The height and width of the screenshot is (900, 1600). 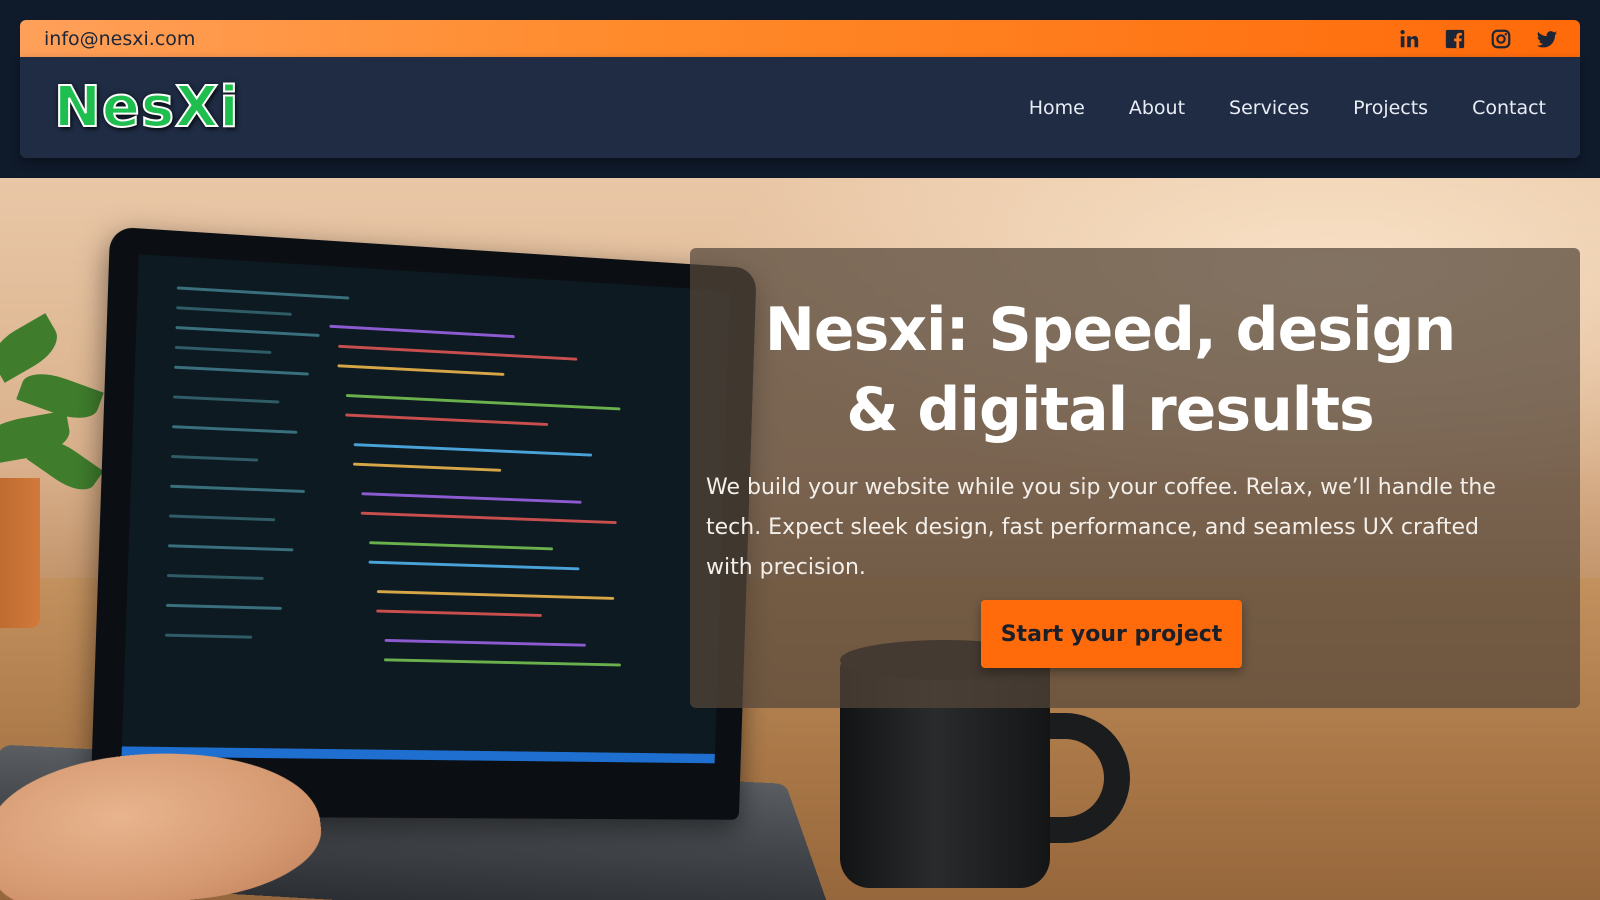 What do you see at coordinates (1157, 108) in the screenshot?
I see `nav-link-about: About` at bounding box center [1157, 108].